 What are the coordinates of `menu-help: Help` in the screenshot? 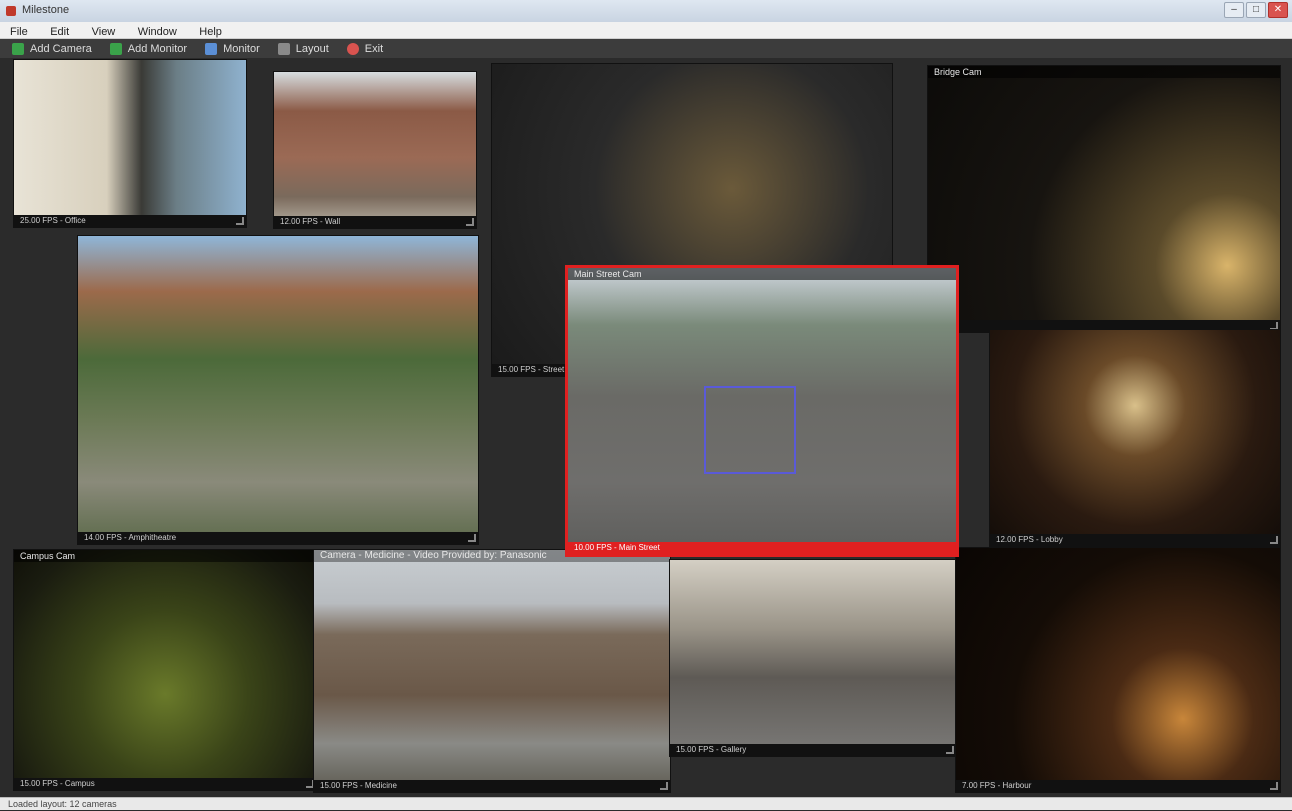 It's located at (210, 32).